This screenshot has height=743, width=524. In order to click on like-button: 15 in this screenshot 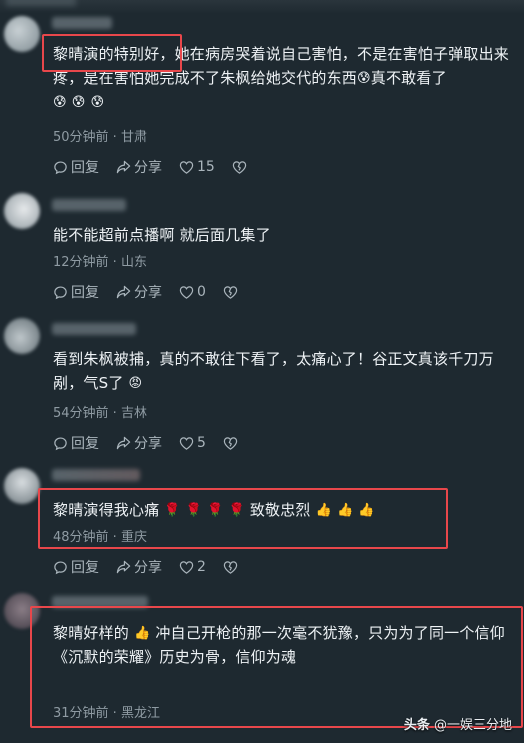, I will do `click(197, 167)`.